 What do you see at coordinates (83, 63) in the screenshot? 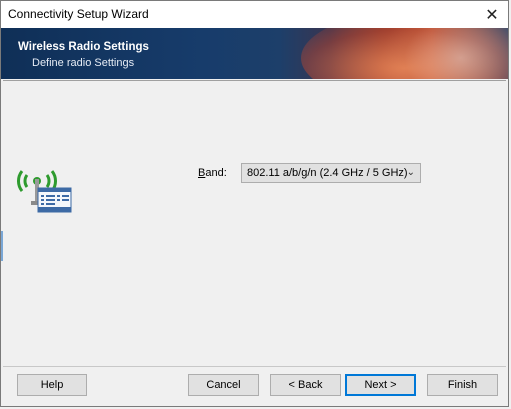
I see `page-subtitle: Define radio Settings` at bounding box center [83, 63].